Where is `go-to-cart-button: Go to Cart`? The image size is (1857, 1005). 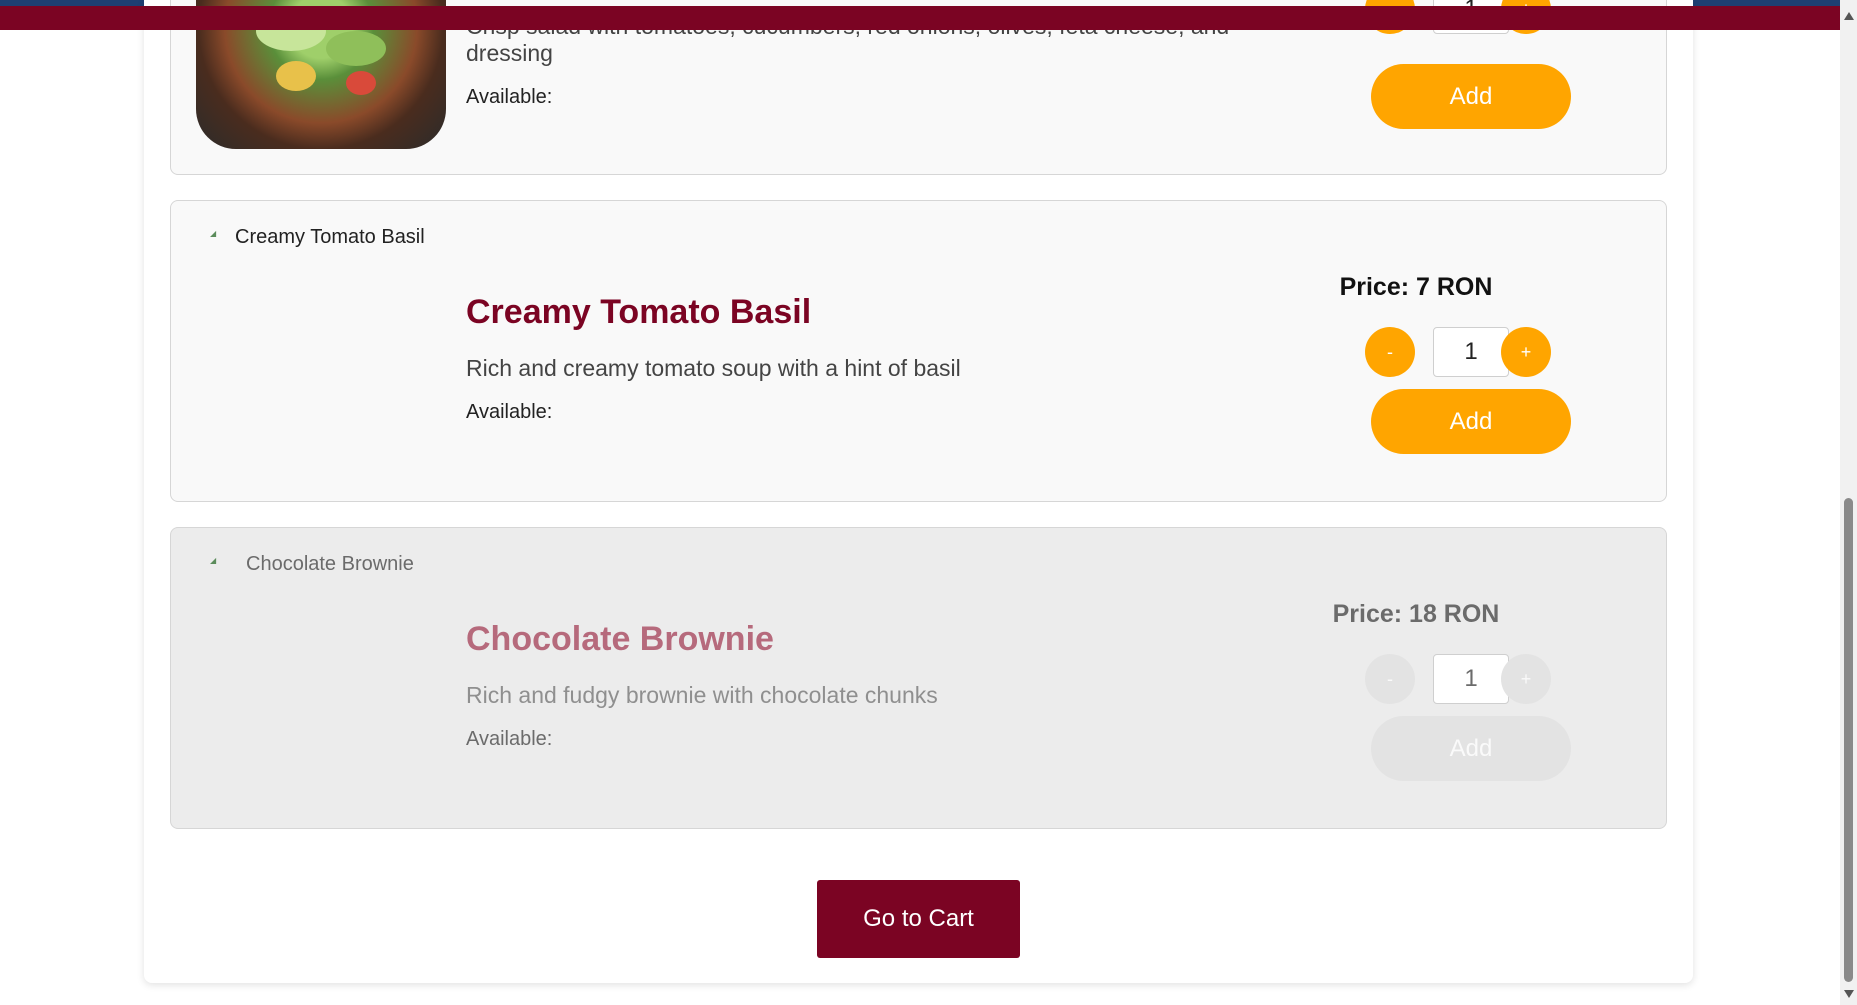
go-to-cart-button: Go to Cart is located at coordinates (918, 919).